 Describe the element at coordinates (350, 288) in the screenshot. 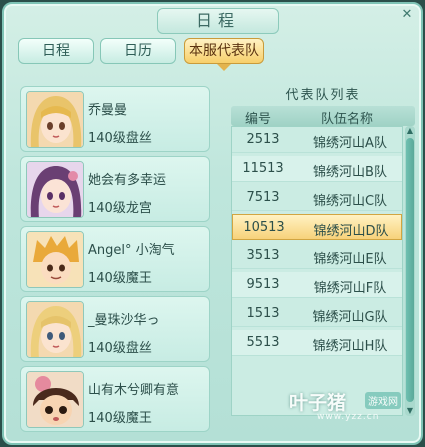

I see `team-name: 锦绣河山F队` at that location.